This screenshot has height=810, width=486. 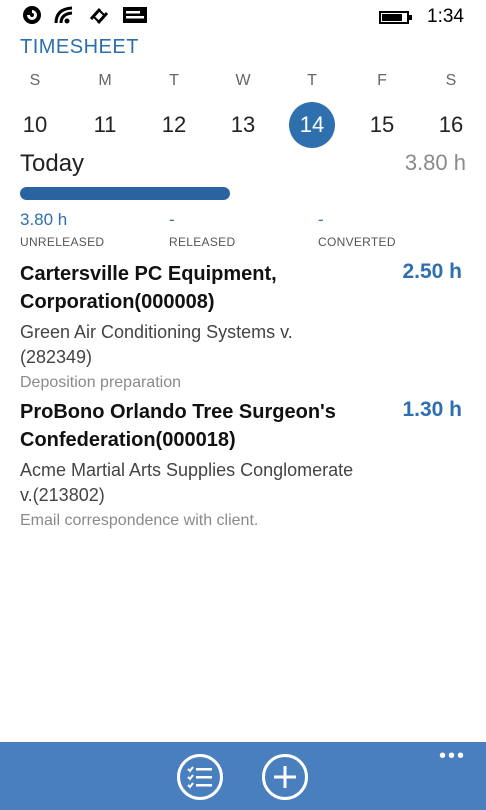 What do you see at coordinates (63, 15) in the screenshot?
I see `wifi-icon` at bounding box center [63, 15].